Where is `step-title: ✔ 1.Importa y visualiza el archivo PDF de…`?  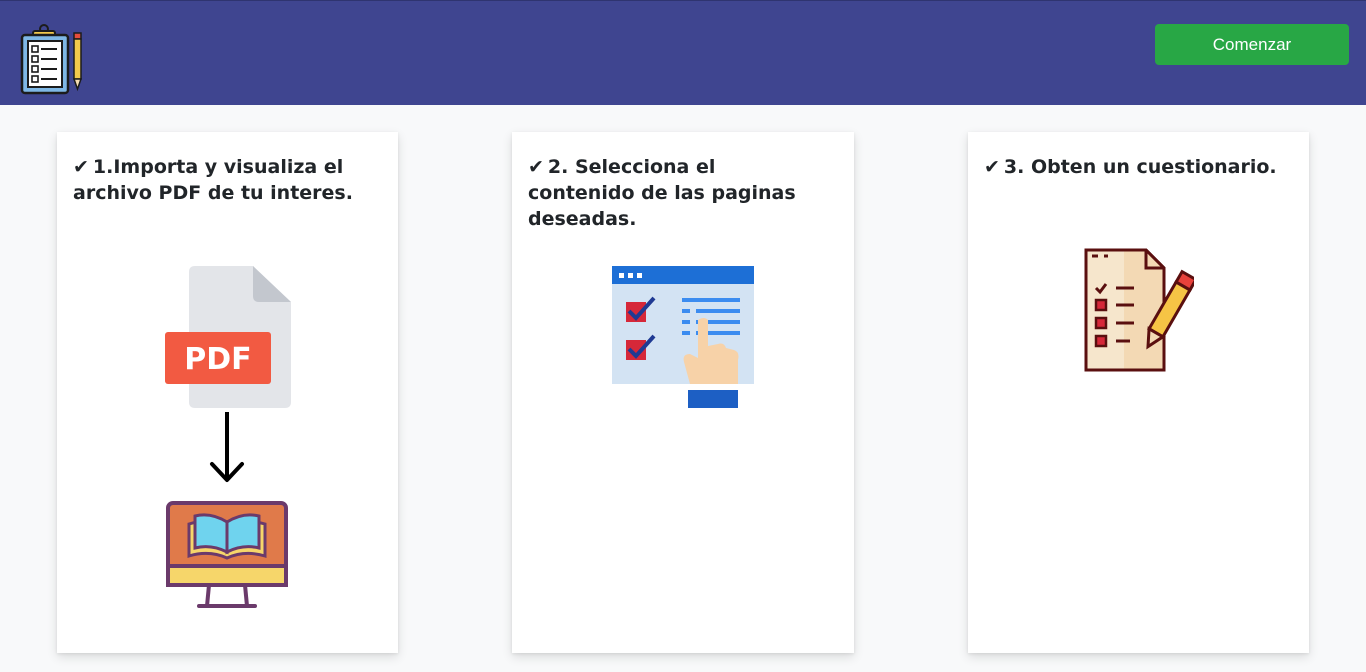
step-title: ✔ 1.Importa y visualiza el archivo PDF de… is located at coordinates (223, 180).